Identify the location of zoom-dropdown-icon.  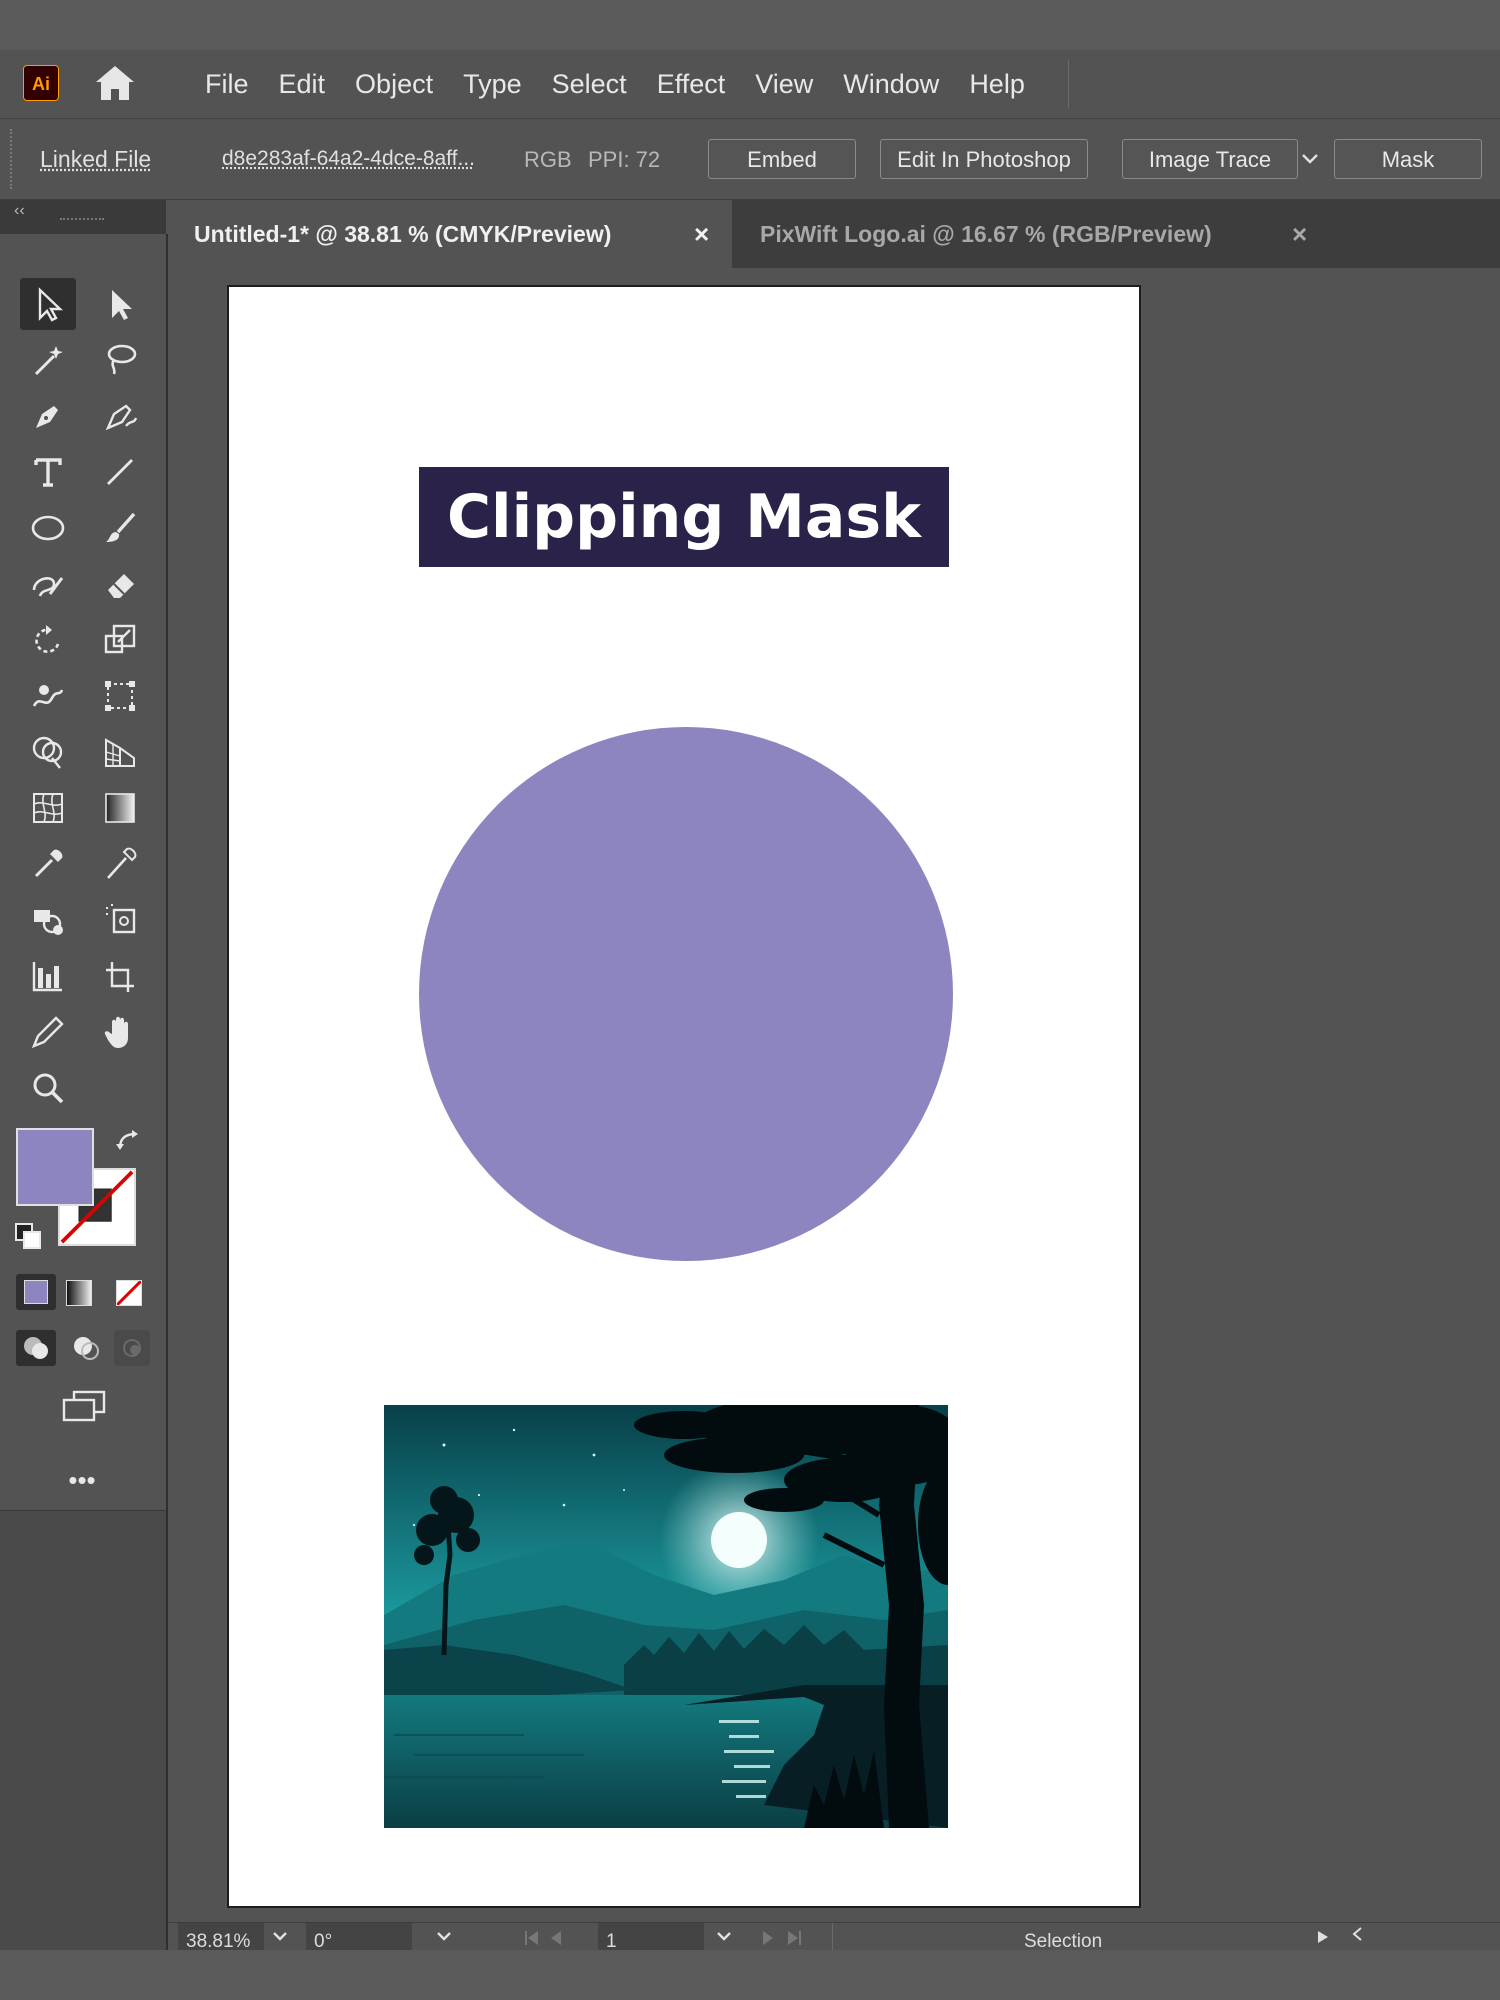
(280, 1937).